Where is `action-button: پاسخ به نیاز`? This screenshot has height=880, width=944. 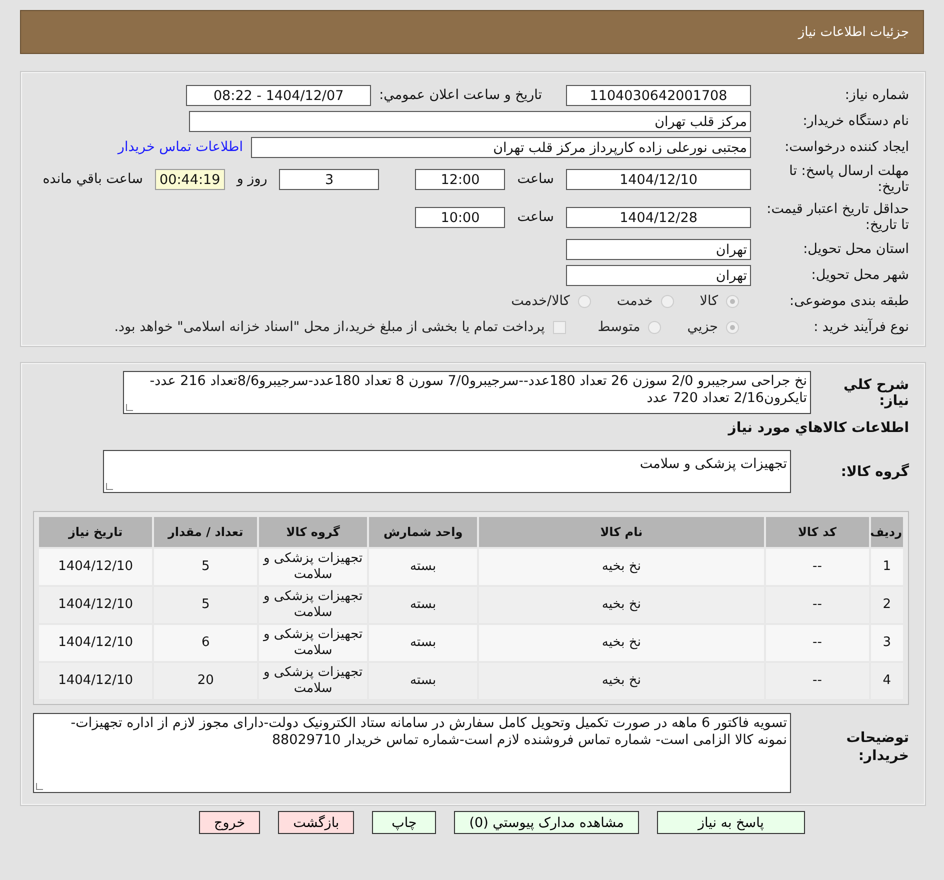
action-button: پاسخ به نیاز is located at coordinates (731, 822).